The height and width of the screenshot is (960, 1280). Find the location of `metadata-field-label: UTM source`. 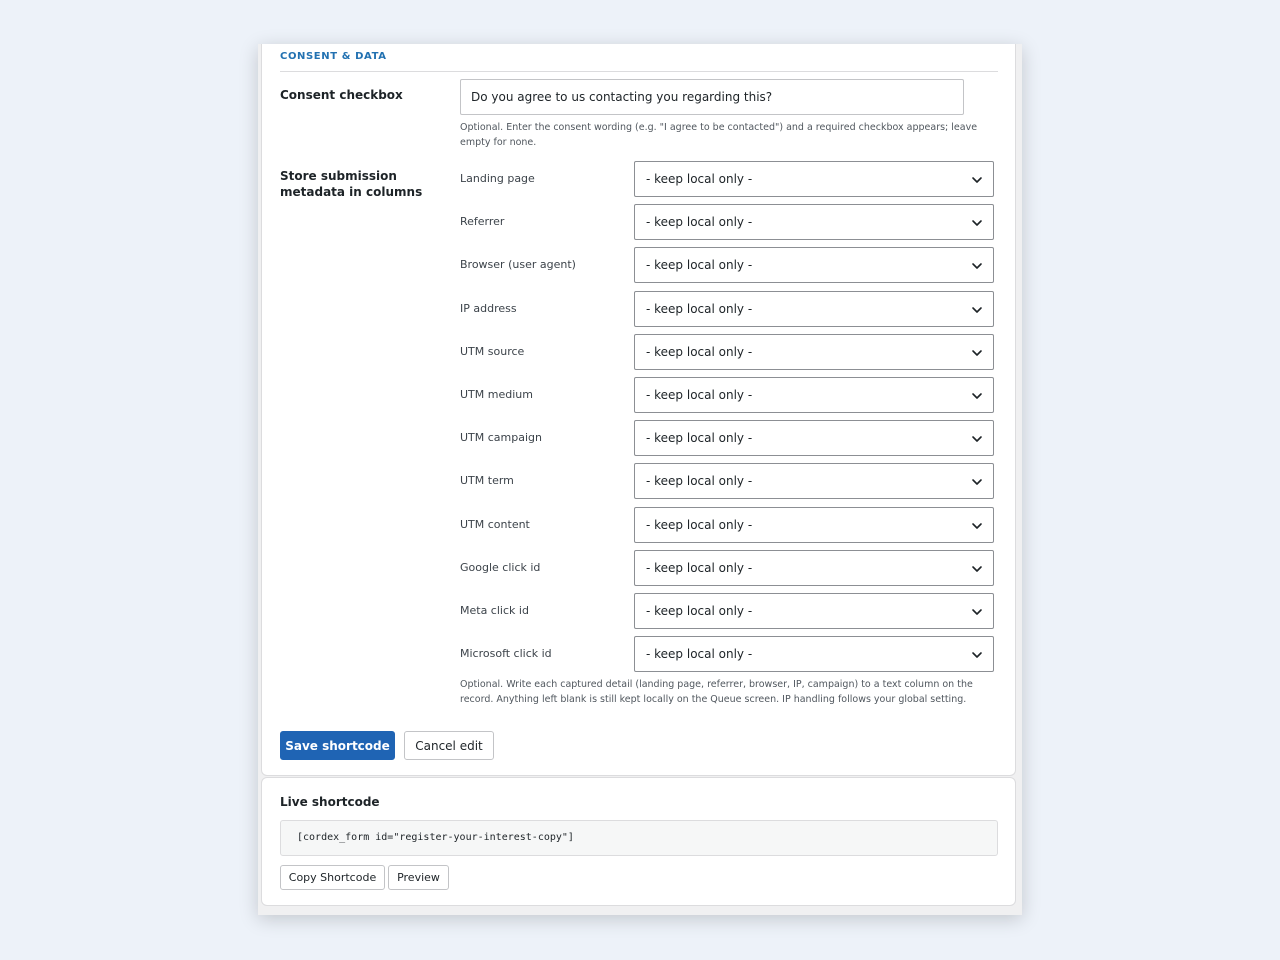

metadata-field-label: UTM source is located at coordinates (492, 351).